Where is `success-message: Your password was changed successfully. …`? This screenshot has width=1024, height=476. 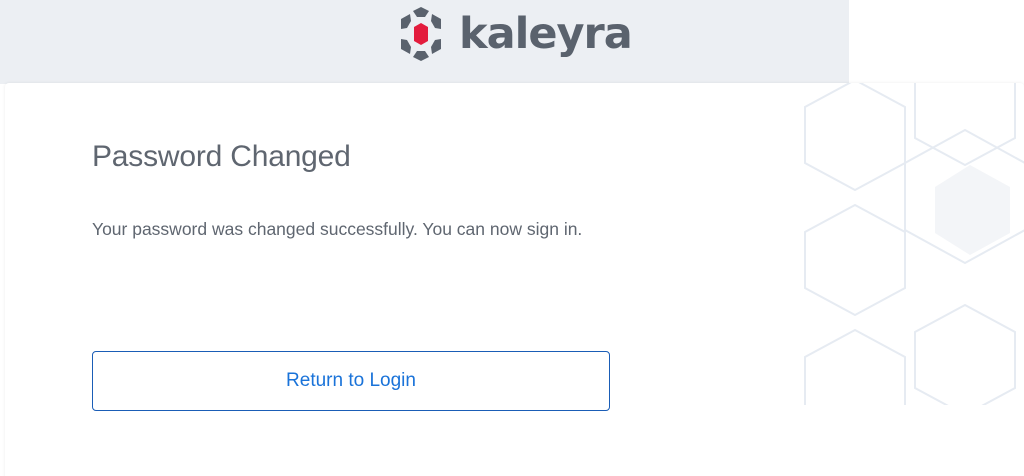
success-message: Your password was changed successfully. … is located at coordinates (337, 229).